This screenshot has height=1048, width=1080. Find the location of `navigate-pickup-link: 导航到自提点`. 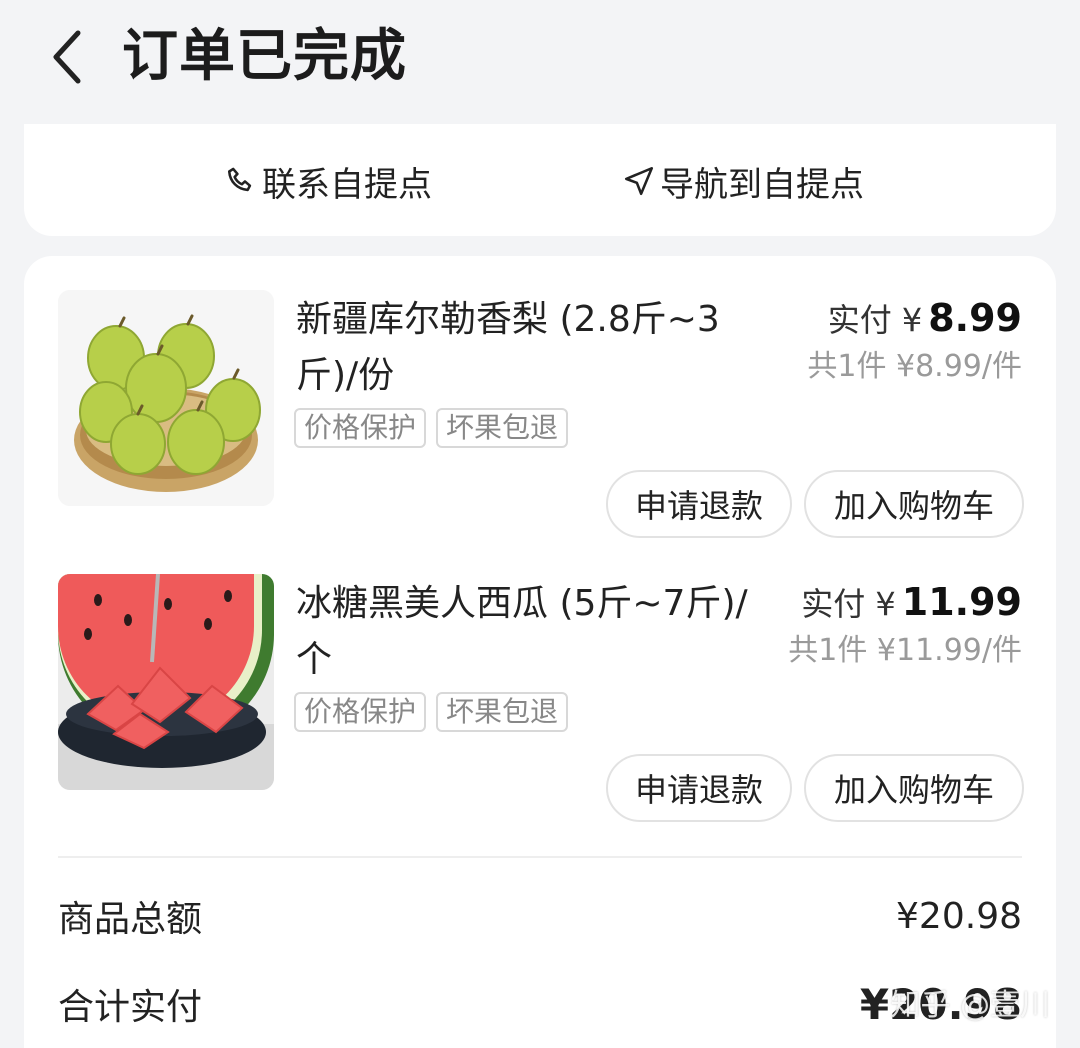

navigate-pickup-link: 导航到自提点 is located at coordinates (743, 181).